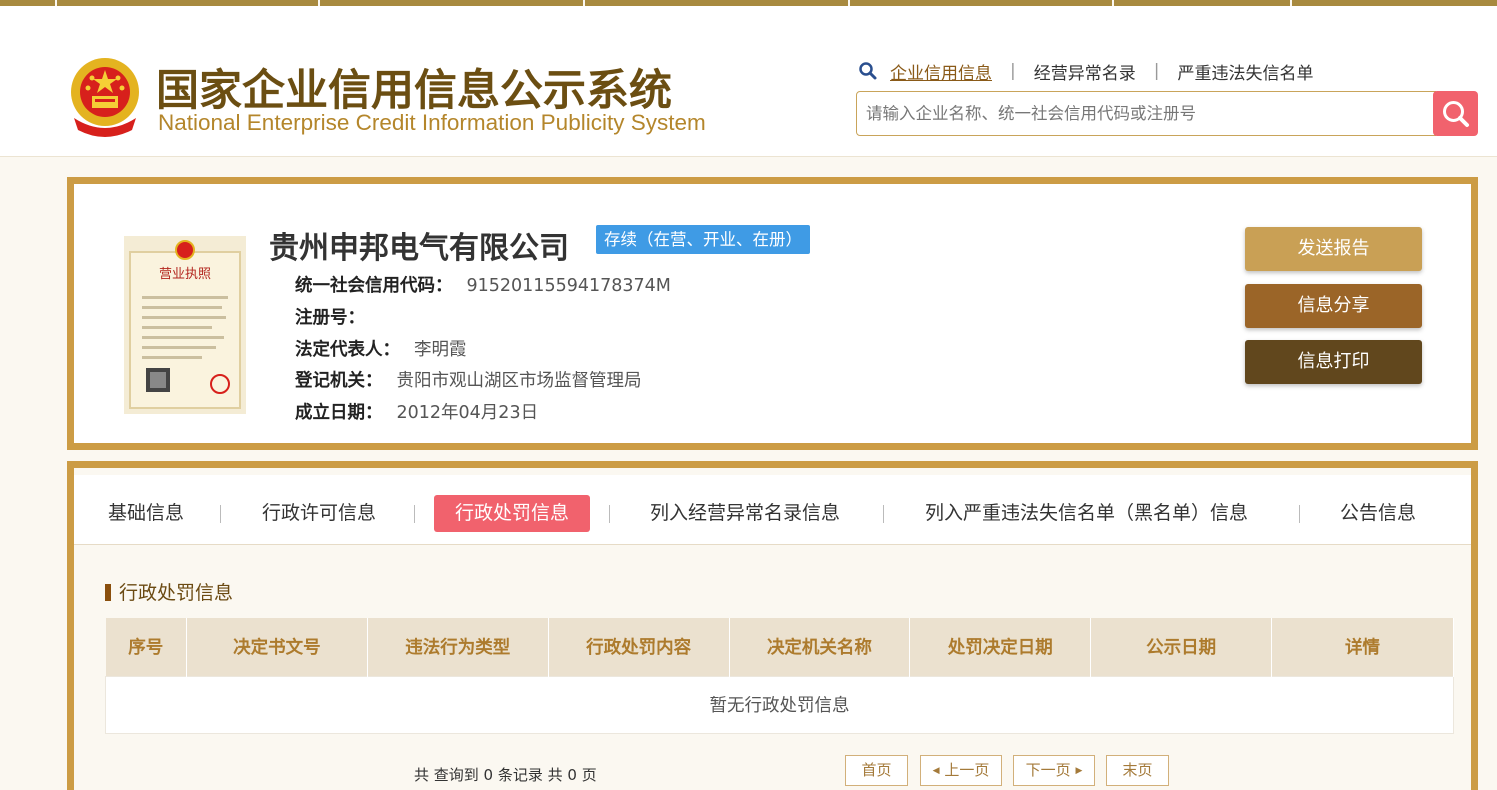  I want to click on info-value: 2012年04月23日, so click(467, 413).